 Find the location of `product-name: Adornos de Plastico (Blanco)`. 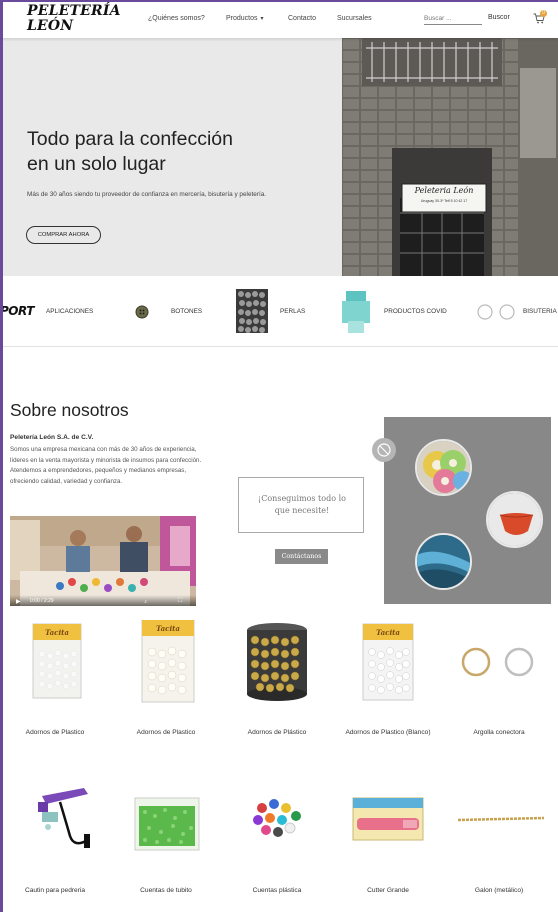

product-name: Adornos de Plastico (Blanco) is located at coordinates (388, 732).